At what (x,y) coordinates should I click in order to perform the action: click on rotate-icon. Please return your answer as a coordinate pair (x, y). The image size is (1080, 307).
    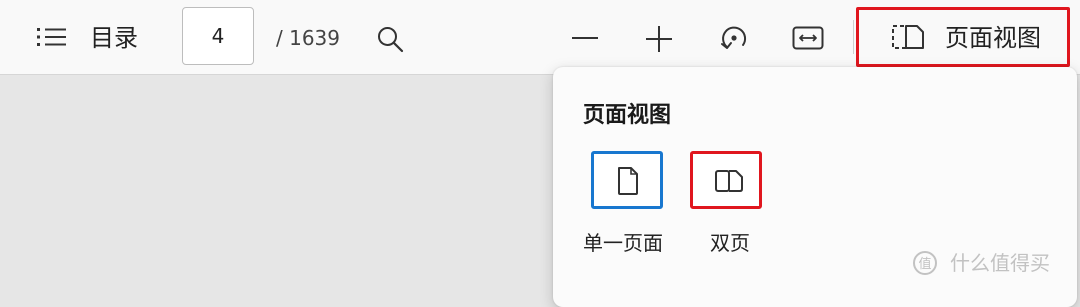
    Looking at the image, I should click on (734, 38).